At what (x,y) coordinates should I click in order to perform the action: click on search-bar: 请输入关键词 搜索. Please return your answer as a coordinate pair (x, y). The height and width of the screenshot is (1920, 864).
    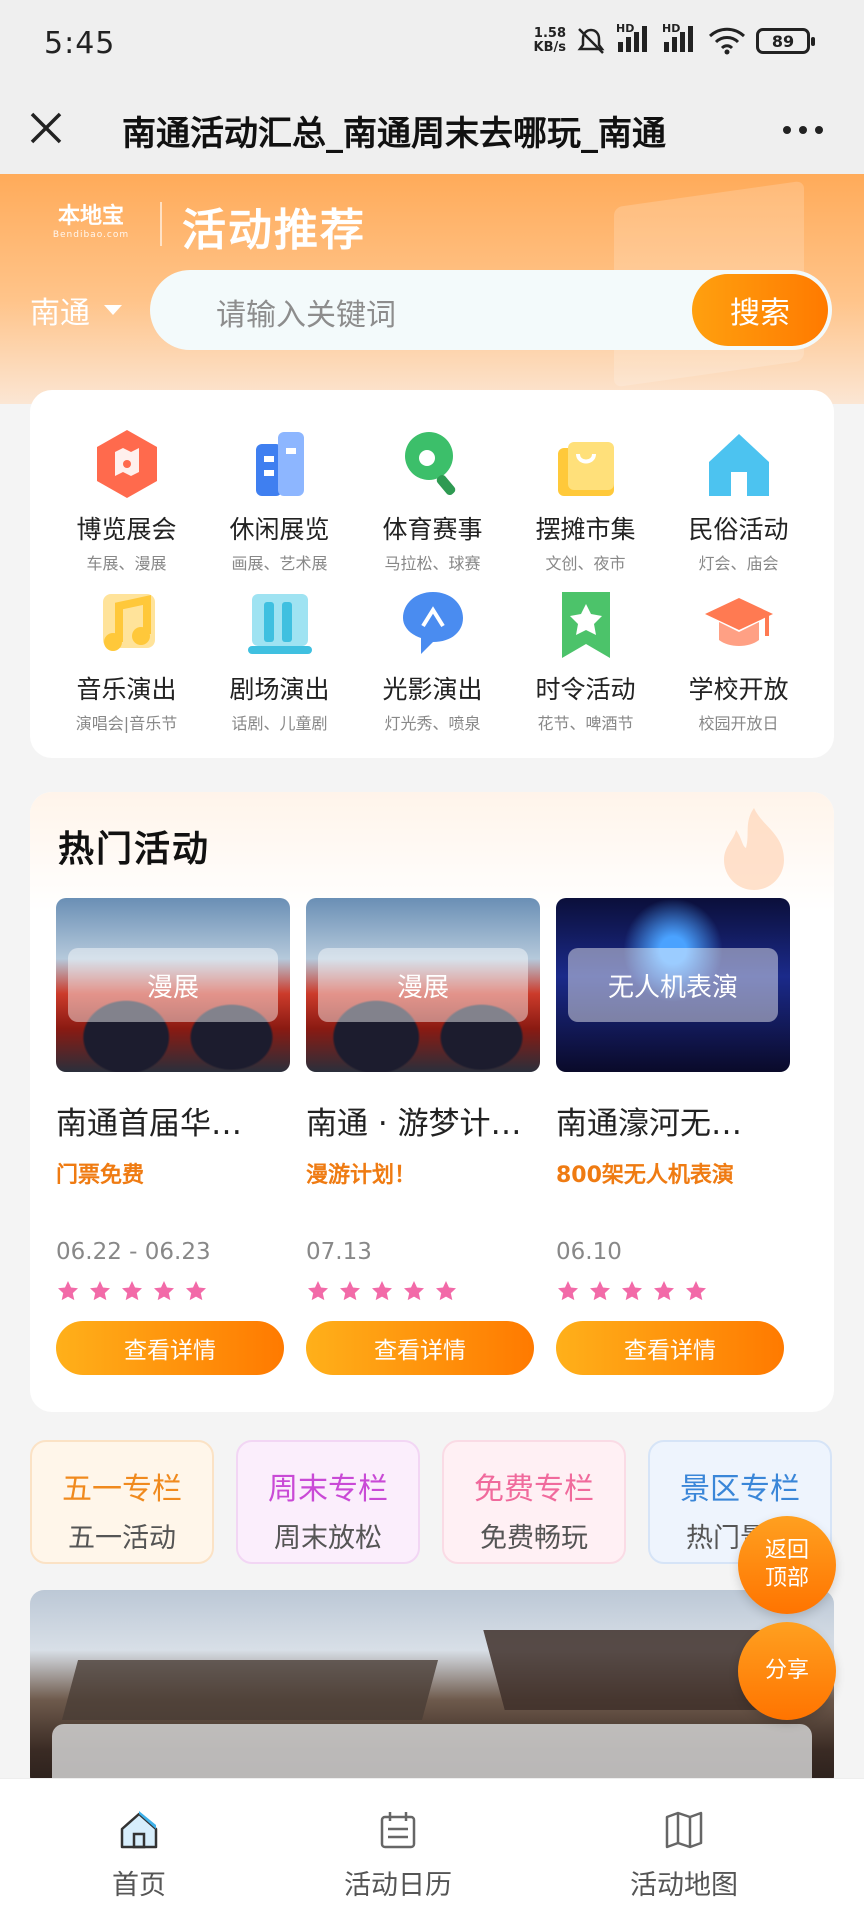
    Looking at the image, I should click on (491, 310).